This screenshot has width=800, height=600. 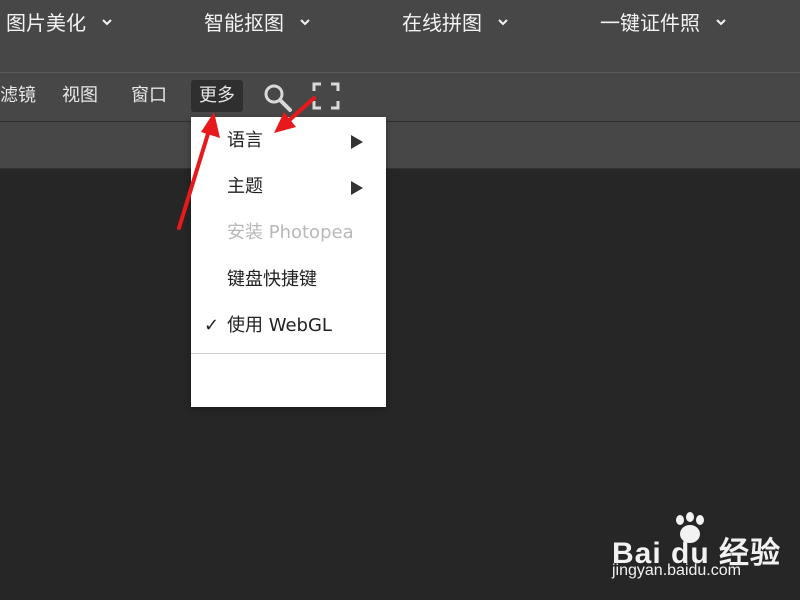 What do you see at coordinates (278, 98) in the screenshot?
I see `search-icon` at bounding box center [278, 98].